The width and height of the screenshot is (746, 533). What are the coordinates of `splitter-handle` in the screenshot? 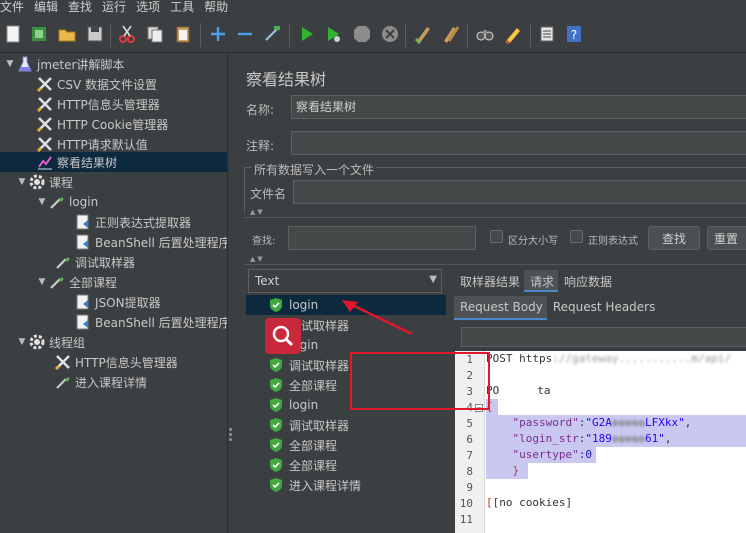 It's located at (231, 436).